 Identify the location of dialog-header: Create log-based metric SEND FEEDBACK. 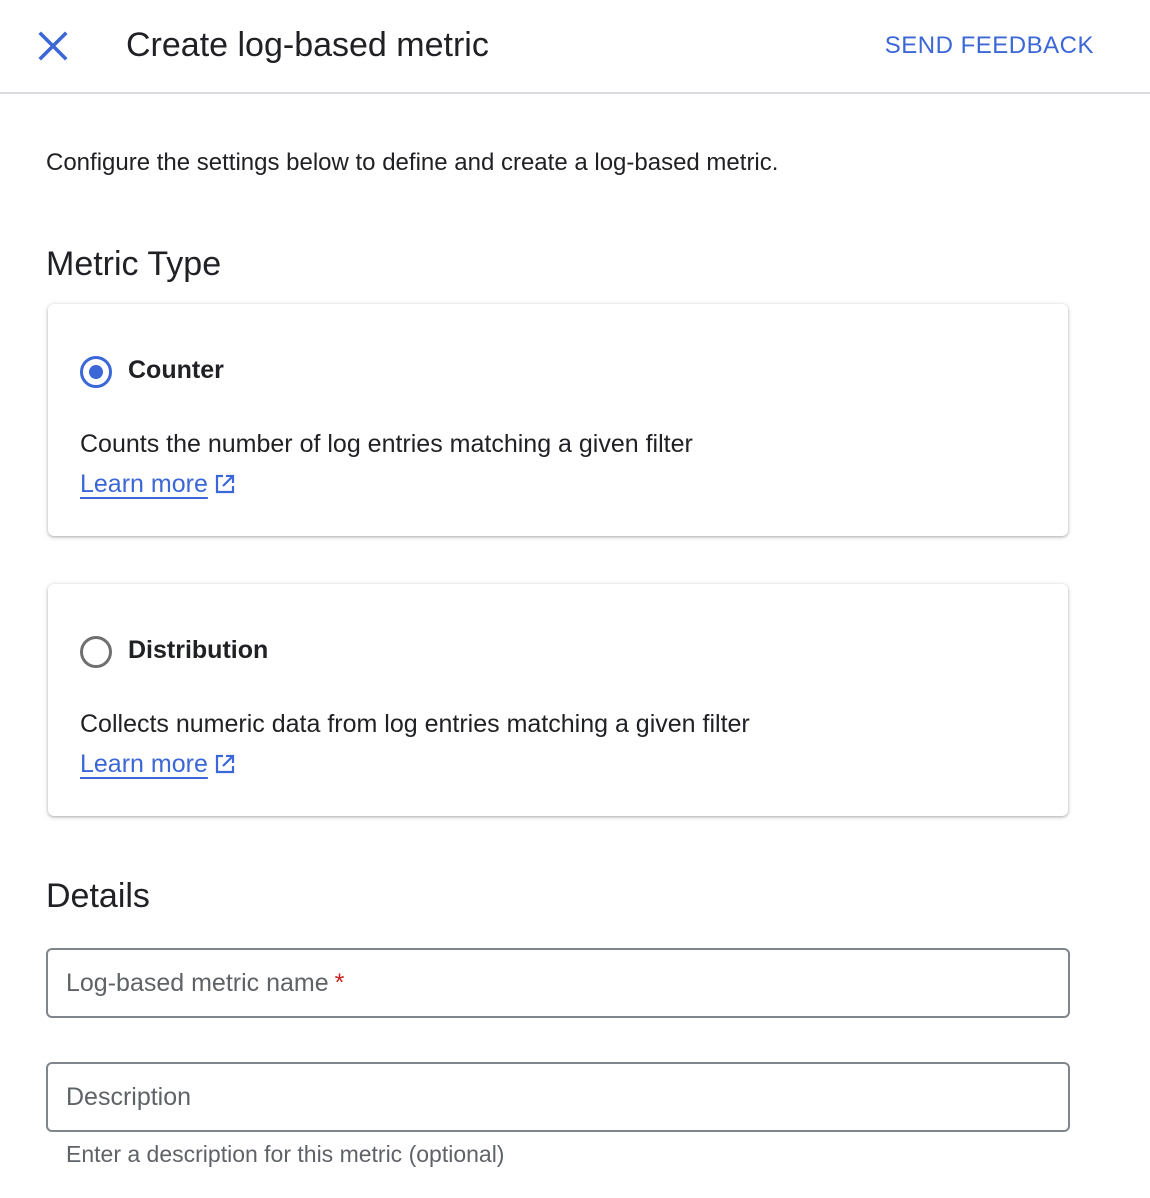
(575, 47).